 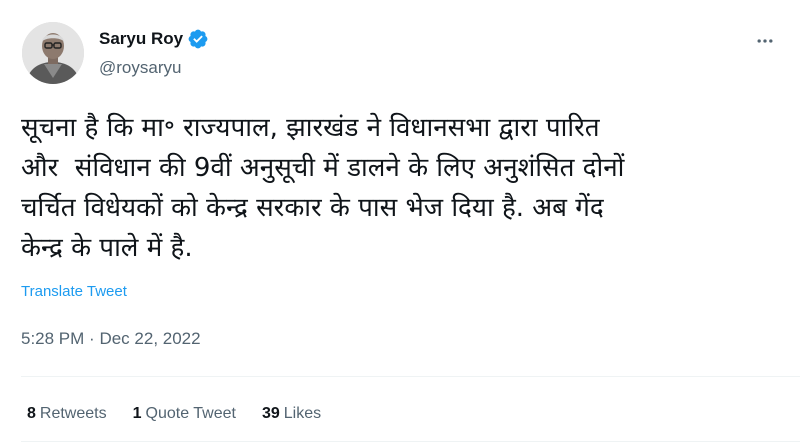 I want to click on author-name-row: Saryu Roy, so click(x=154, y=39).